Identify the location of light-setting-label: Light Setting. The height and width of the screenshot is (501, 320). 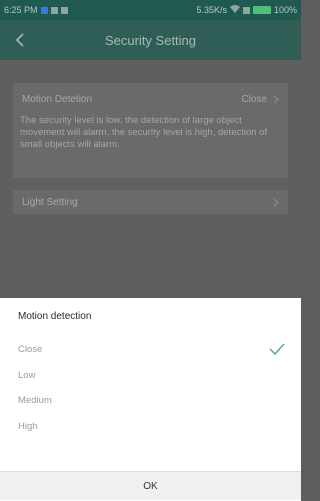
(50, 202).